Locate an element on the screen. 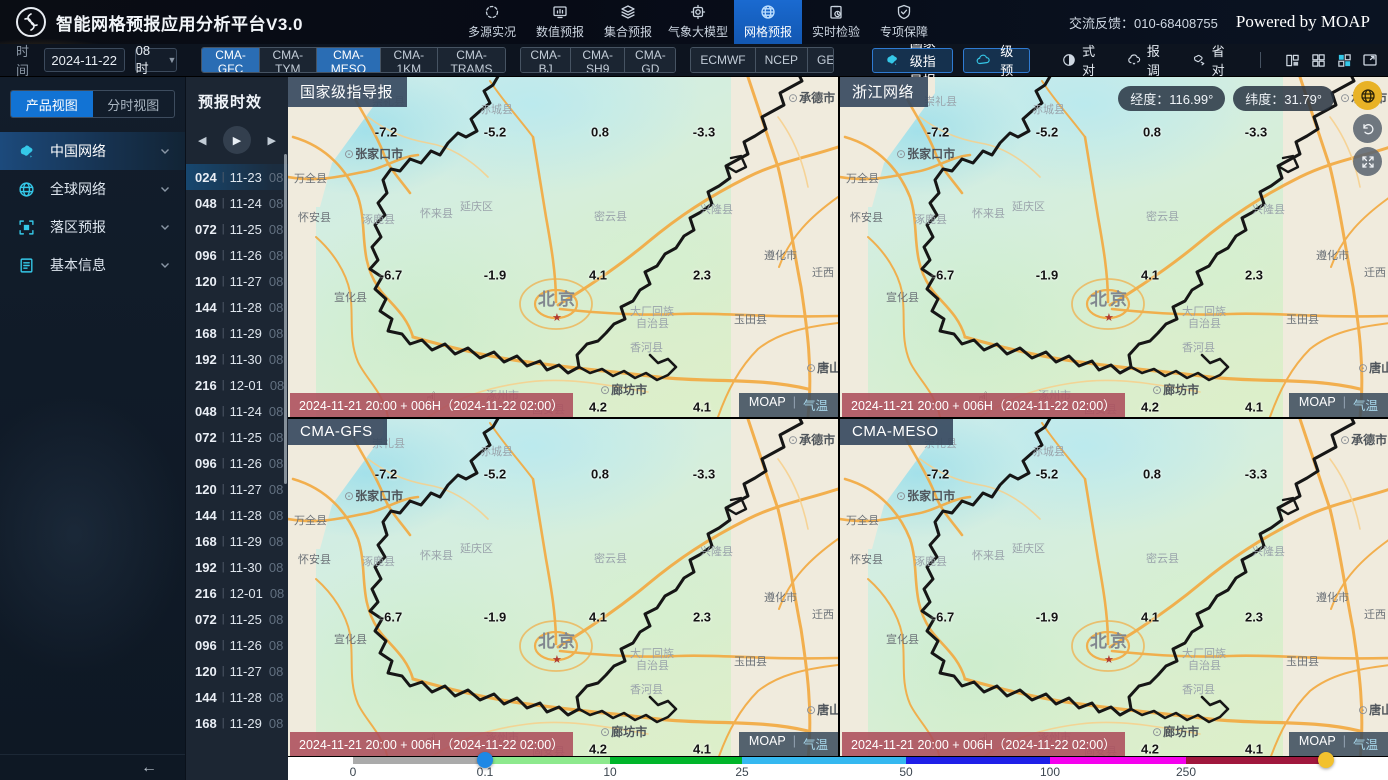 The width and height of the screenshot is (1388, 780). nav-item-2: 数值预报 is located at coordinates (560, 22).